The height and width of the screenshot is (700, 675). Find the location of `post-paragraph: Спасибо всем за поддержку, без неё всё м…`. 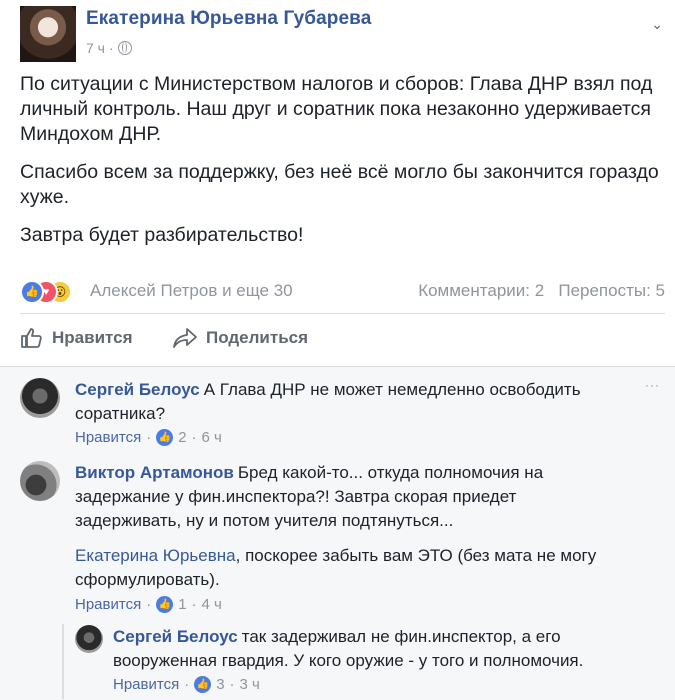

post-paragraph: Спасибо всем за поддержку, без неё всё м… is located at coordinates (339, 184).